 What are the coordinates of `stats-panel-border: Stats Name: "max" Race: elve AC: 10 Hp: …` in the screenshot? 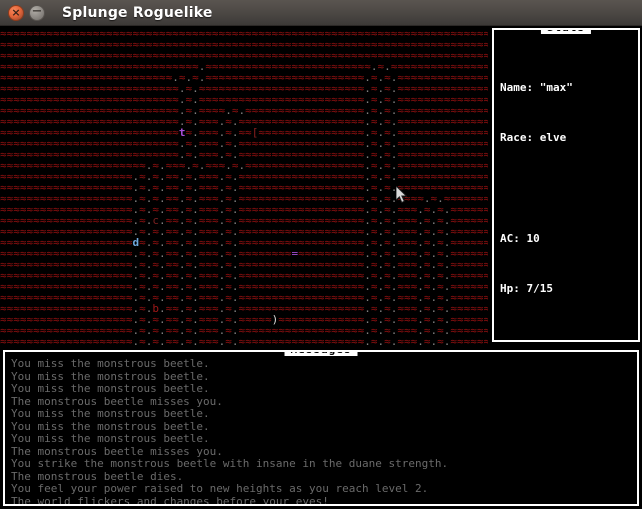 It's located at (566, 185).